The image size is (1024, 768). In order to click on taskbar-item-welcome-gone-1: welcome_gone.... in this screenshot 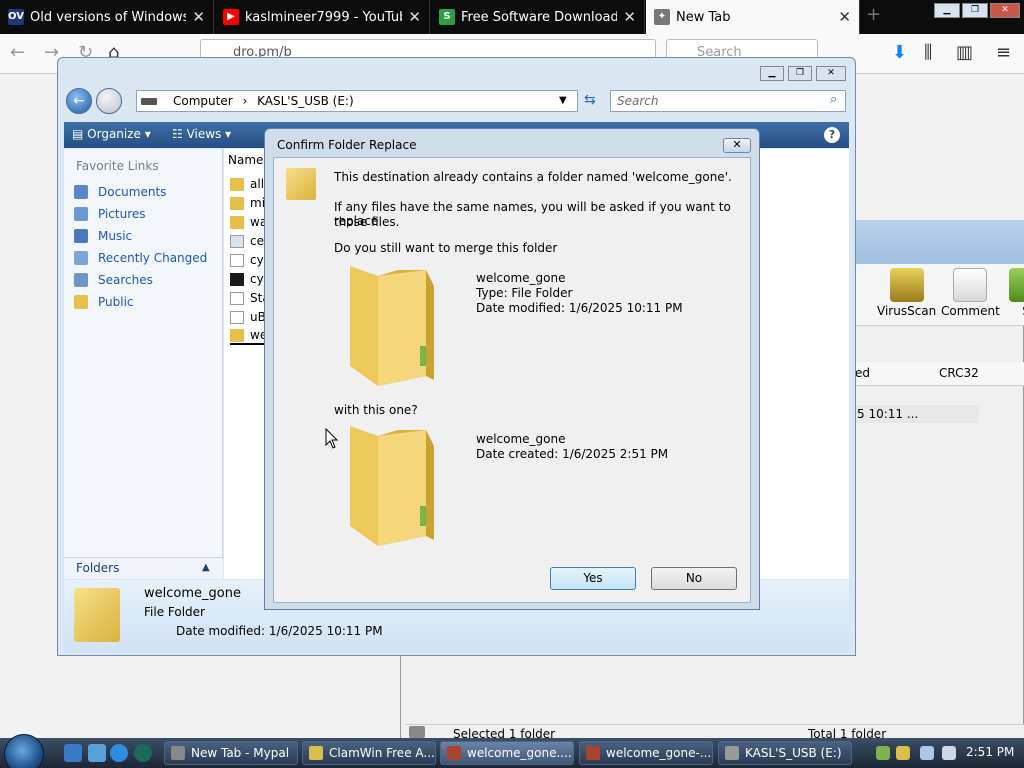, I will do `click(507, 753)`.